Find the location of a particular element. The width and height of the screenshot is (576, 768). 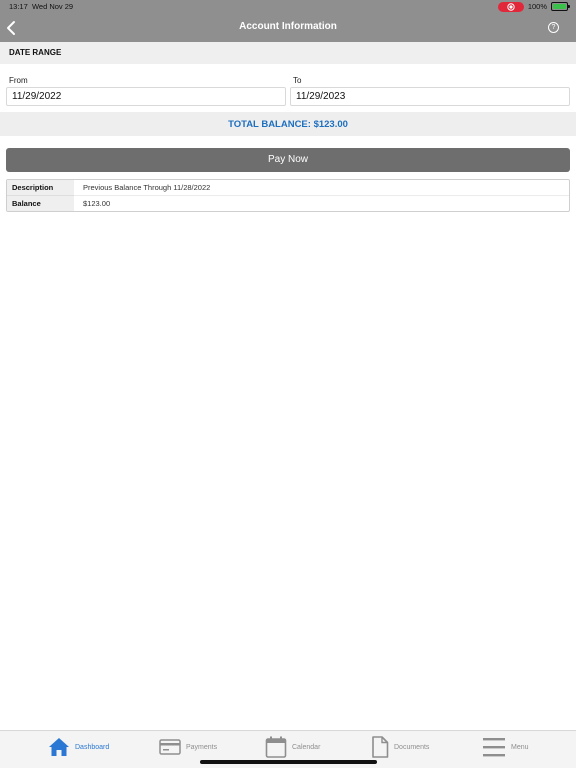

description-value: Previous Balance Through 11/28/2022 is located at coordinates (321, 188).